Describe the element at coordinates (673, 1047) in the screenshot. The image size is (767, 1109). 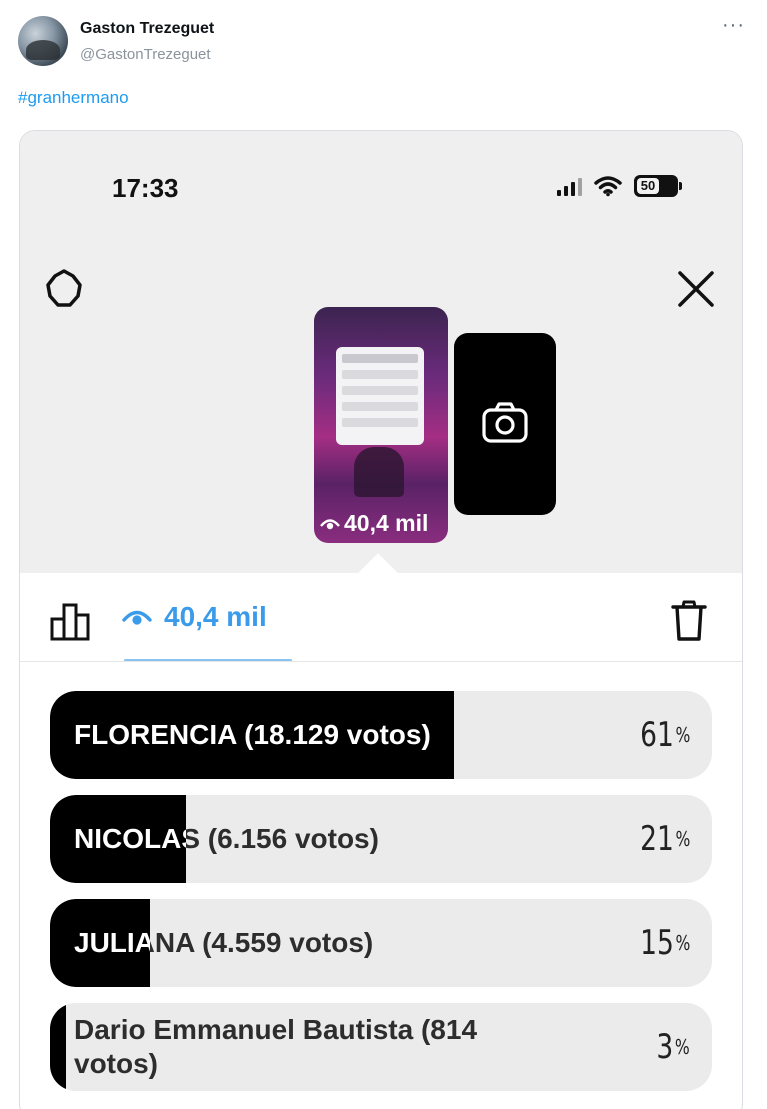
I see `poll-option-percent: 3%` at that location.